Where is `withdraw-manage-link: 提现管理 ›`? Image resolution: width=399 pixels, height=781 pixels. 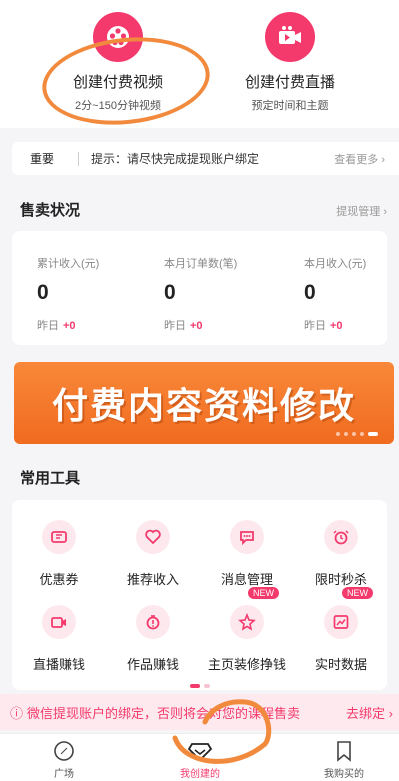
withdraw-manage-link: 提现管理 › is located at coordinates (361, 211).